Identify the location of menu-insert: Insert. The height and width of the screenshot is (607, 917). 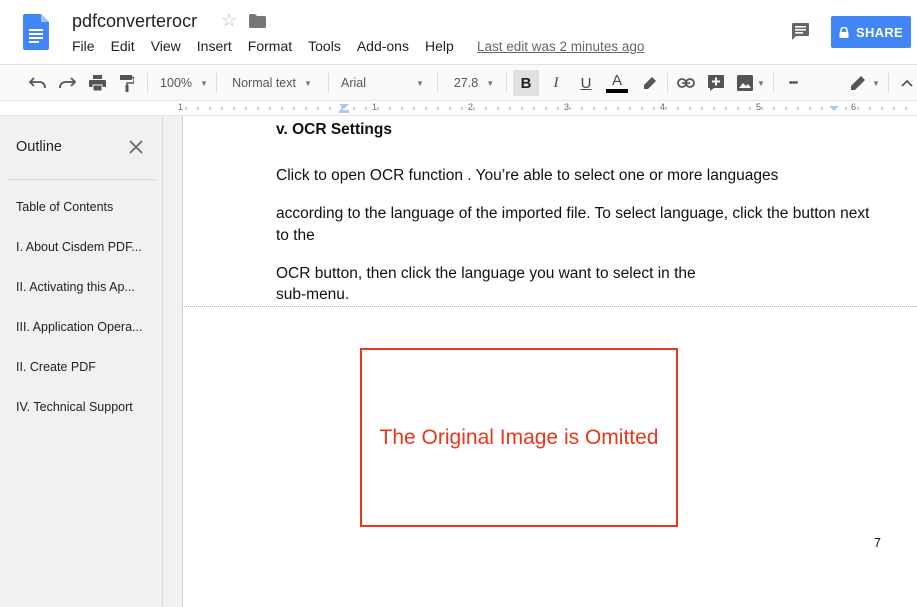
(214, 46).